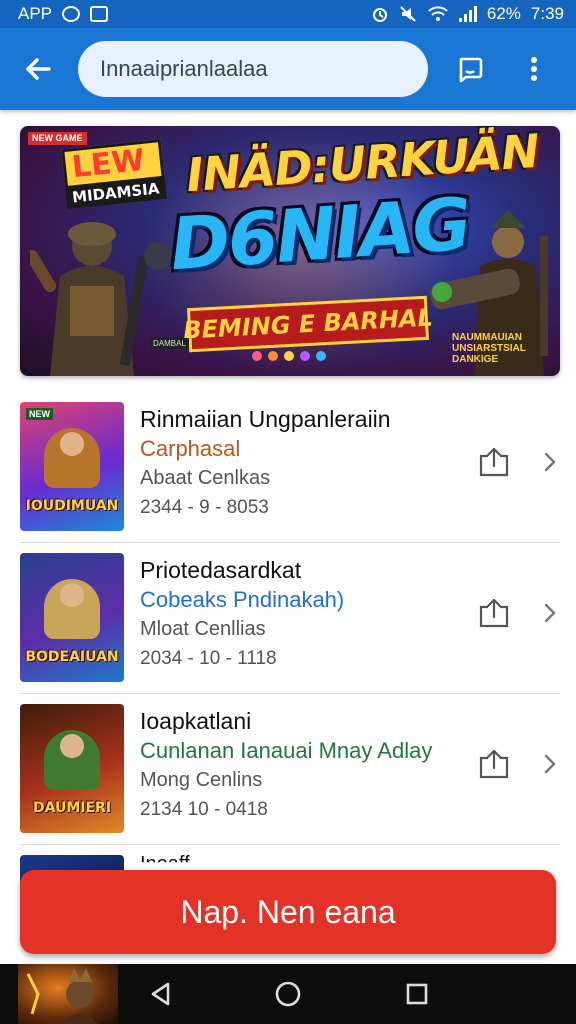  I want to click on item-subtitle: Cunlanan Ianauai Mnay Adlay, so click(286, 750).